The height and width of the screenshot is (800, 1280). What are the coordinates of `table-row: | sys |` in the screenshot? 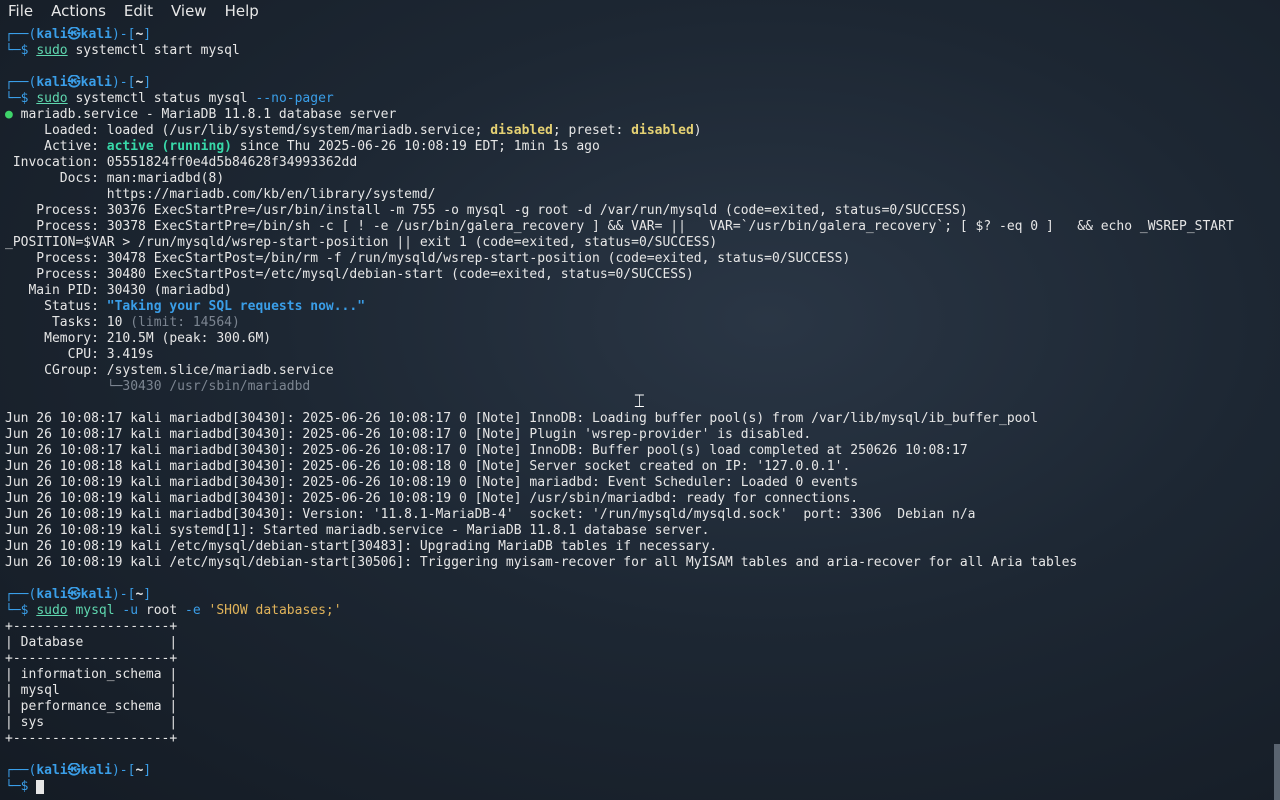 It's located at (91, 722).